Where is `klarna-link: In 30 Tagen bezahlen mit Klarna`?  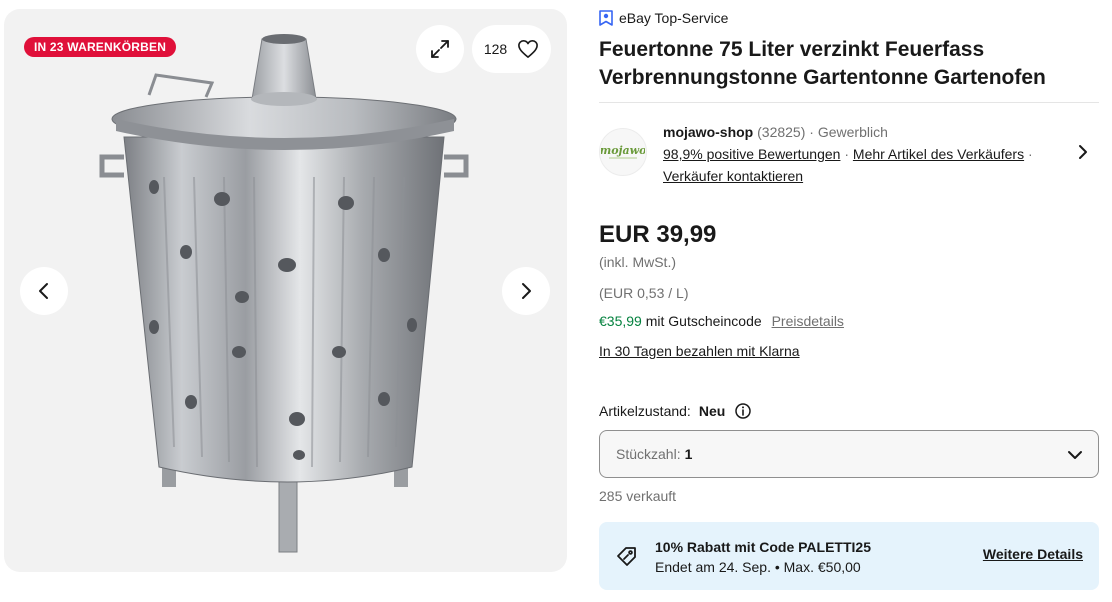 klarna-link: In 30 Tagen bezahlen mit Klarna is located at coordinates (699, 351).